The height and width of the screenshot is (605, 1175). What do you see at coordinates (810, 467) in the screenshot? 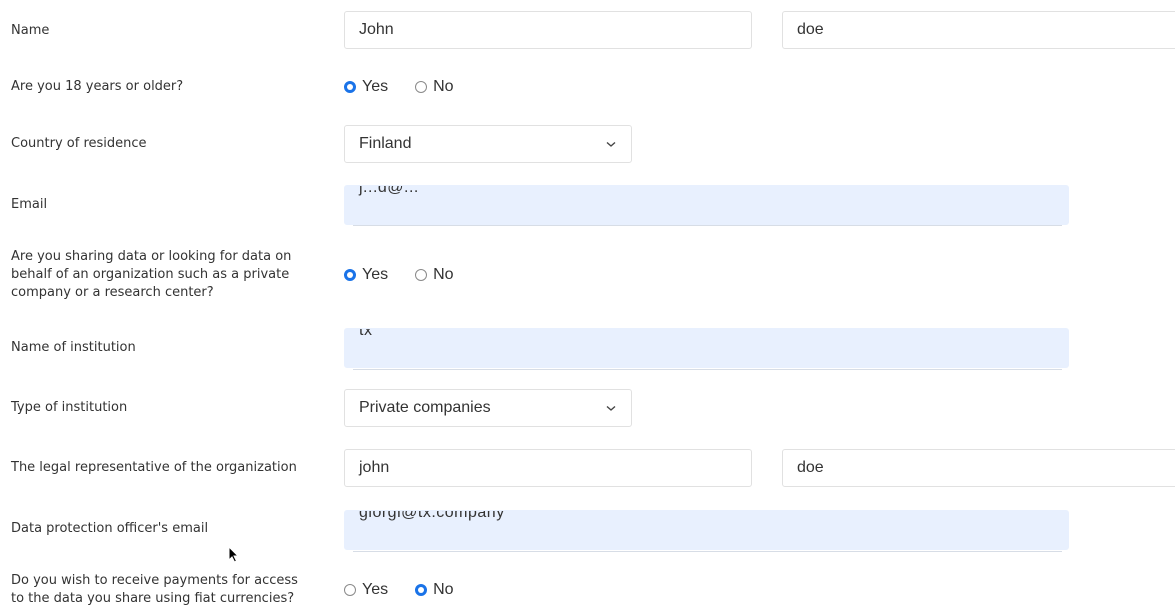
I see `representative-last-value: doe` at bounding box center [810, 467].